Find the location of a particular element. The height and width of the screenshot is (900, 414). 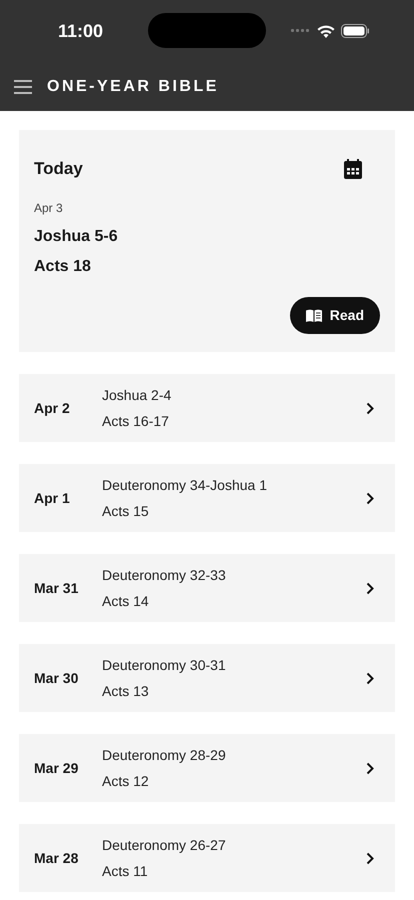

read-button: Read is located at coordinates (335, 315).